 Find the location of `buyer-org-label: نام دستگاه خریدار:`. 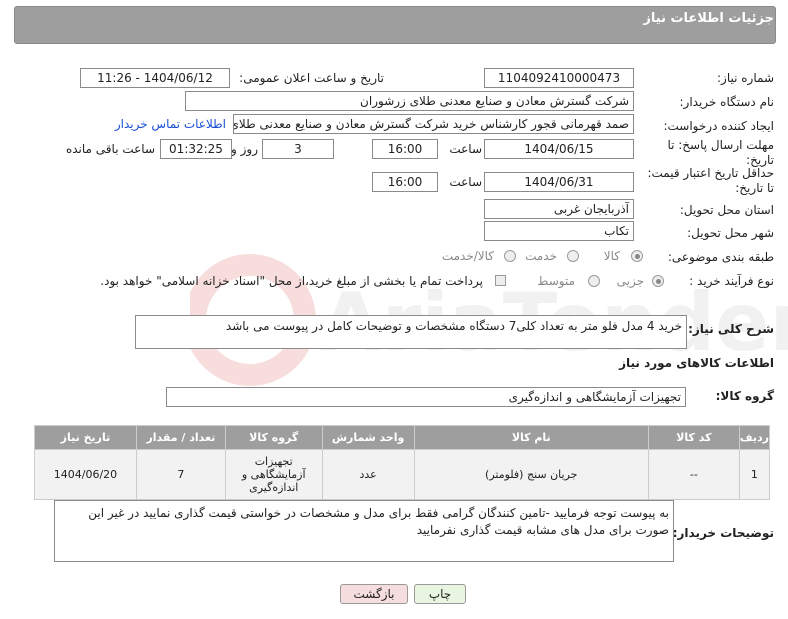

buyer-org-label: نام دستگاه خریدار: is located at coordinates (727, 102).